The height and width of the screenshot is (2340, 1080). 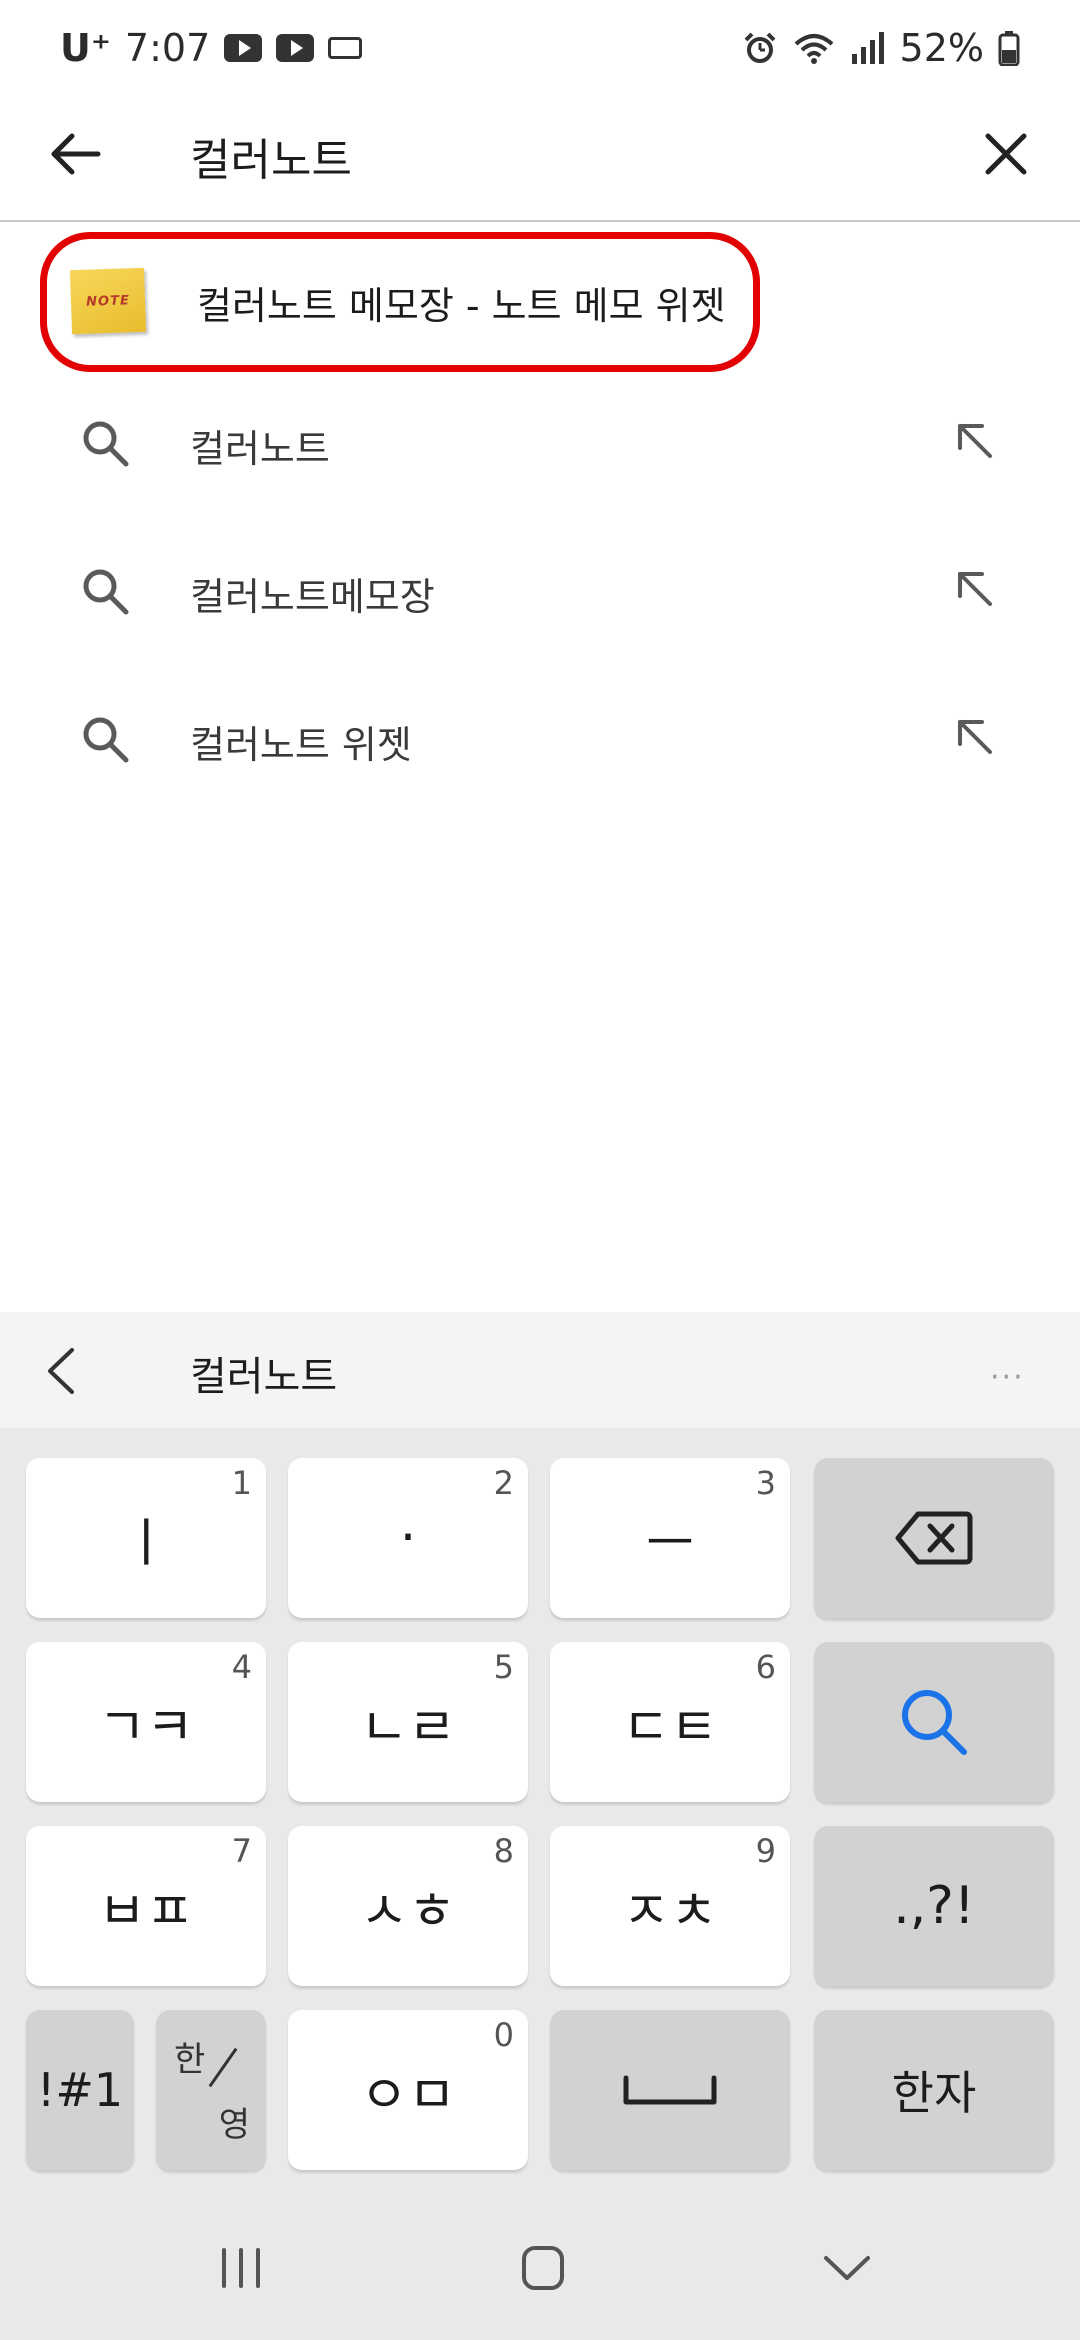 What do you see at coordinates (408, 2095) in the screenshot?
I see `key-label: ㅇㅁ` at bounding box center [408, 2095].